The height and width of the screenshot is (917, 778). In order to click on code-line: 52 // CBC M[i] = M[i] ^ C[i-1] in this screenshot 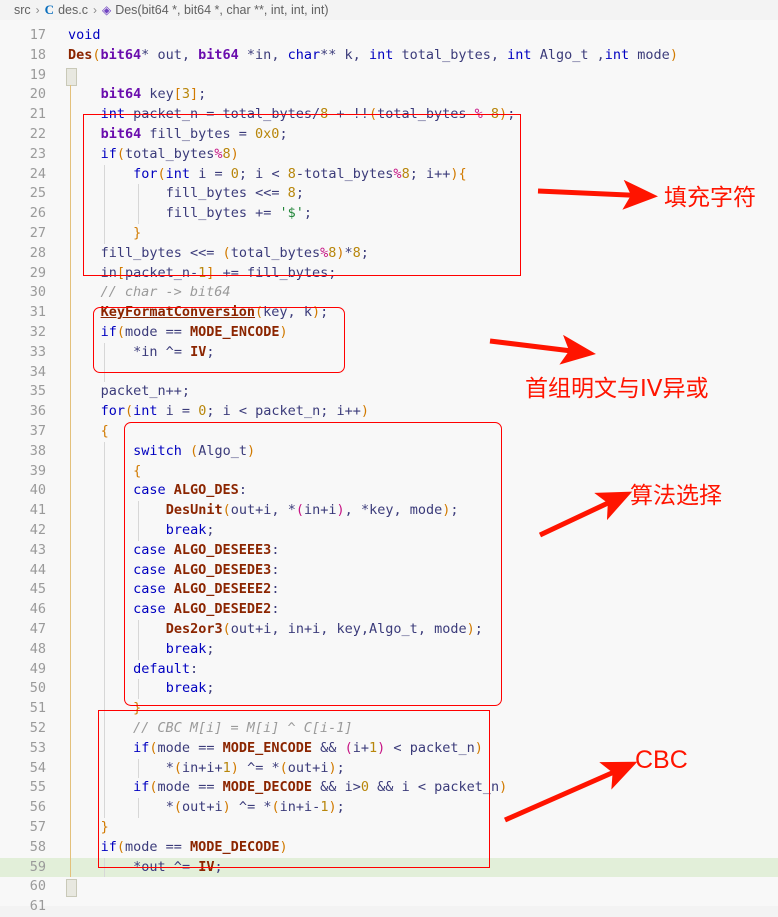, I will do `click(389, 729)`.